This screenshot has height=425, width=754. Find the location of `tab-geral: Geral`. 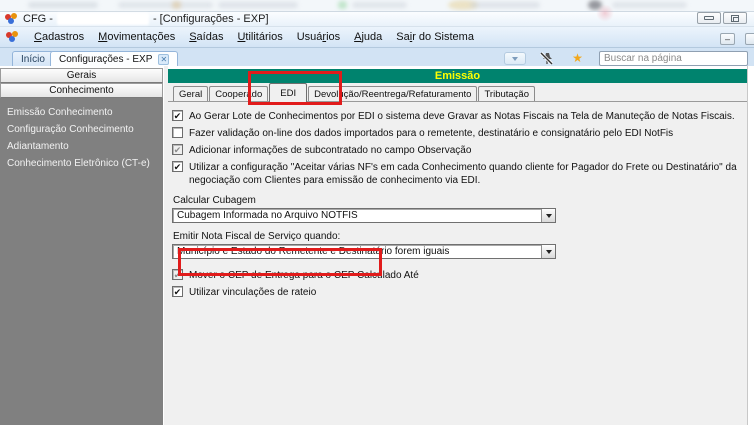

tab-geral: Geral is located at coordinates (191, 93).